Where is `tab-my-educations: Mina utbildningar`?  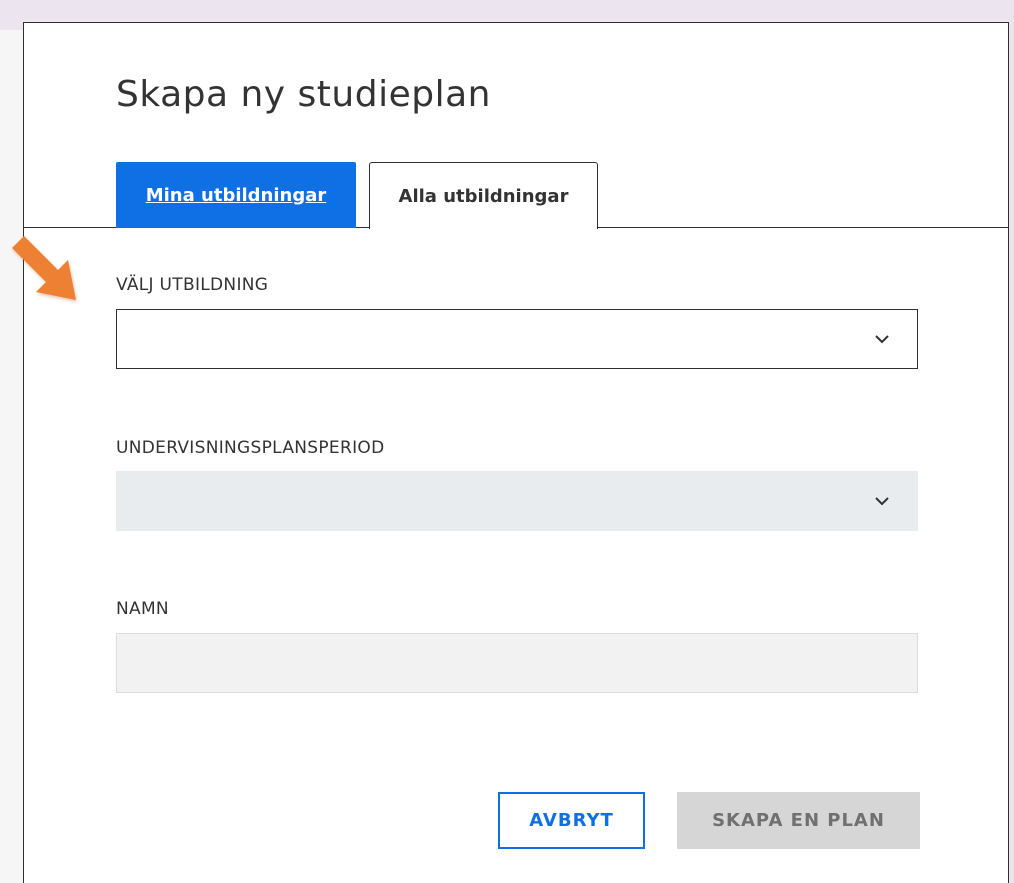
tab-my-educations: Mina utbildningar is located at coordinates (236, 195).